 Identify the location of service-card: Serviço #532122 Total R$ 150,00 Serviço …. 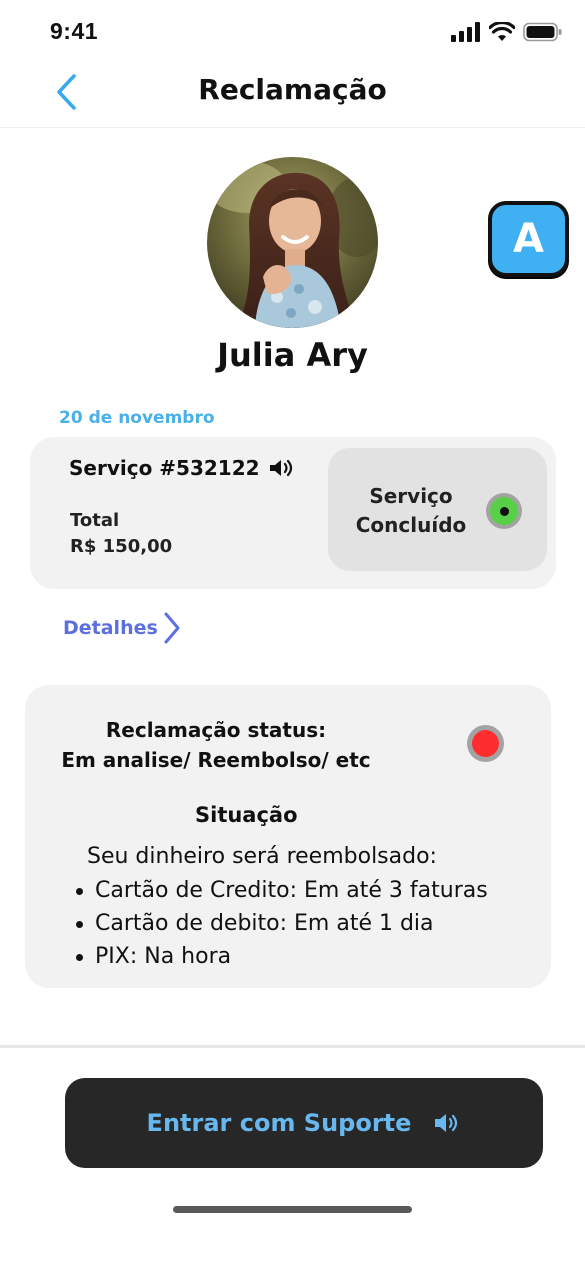
(293, 513).